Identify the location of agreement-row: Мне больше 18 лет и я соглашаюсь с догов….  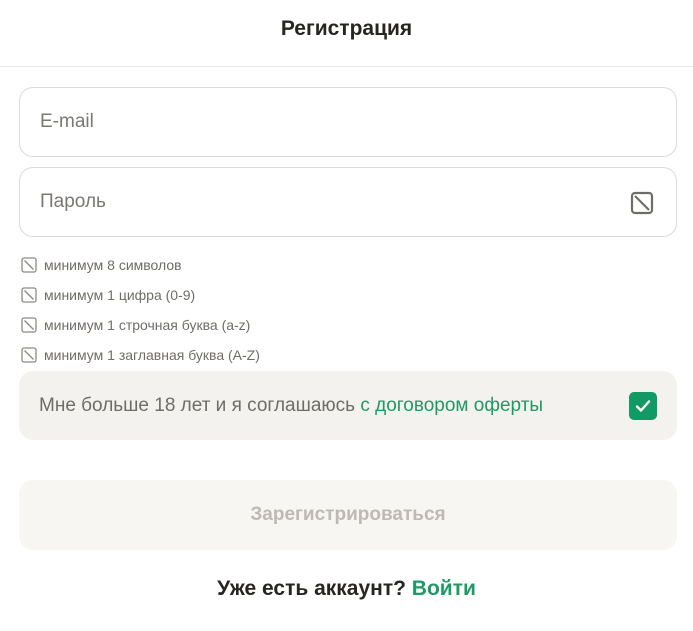
(348, 405).